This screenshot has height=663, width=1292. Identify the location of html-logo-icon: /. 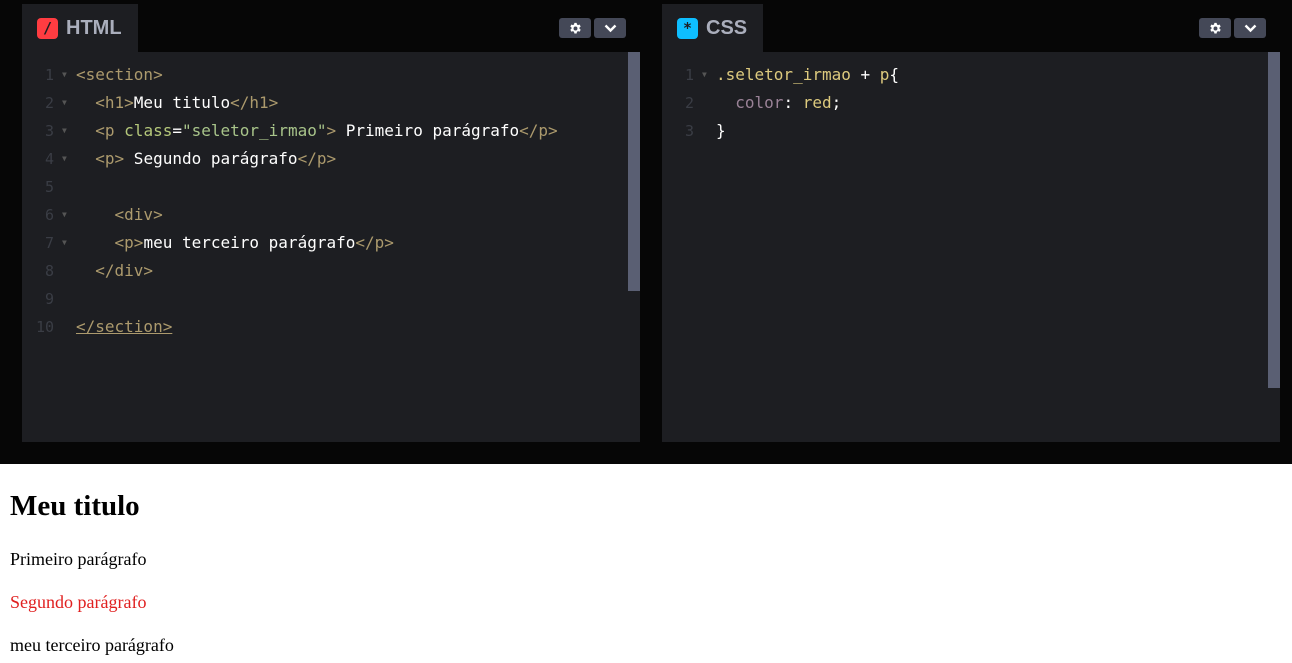
(47, 28).